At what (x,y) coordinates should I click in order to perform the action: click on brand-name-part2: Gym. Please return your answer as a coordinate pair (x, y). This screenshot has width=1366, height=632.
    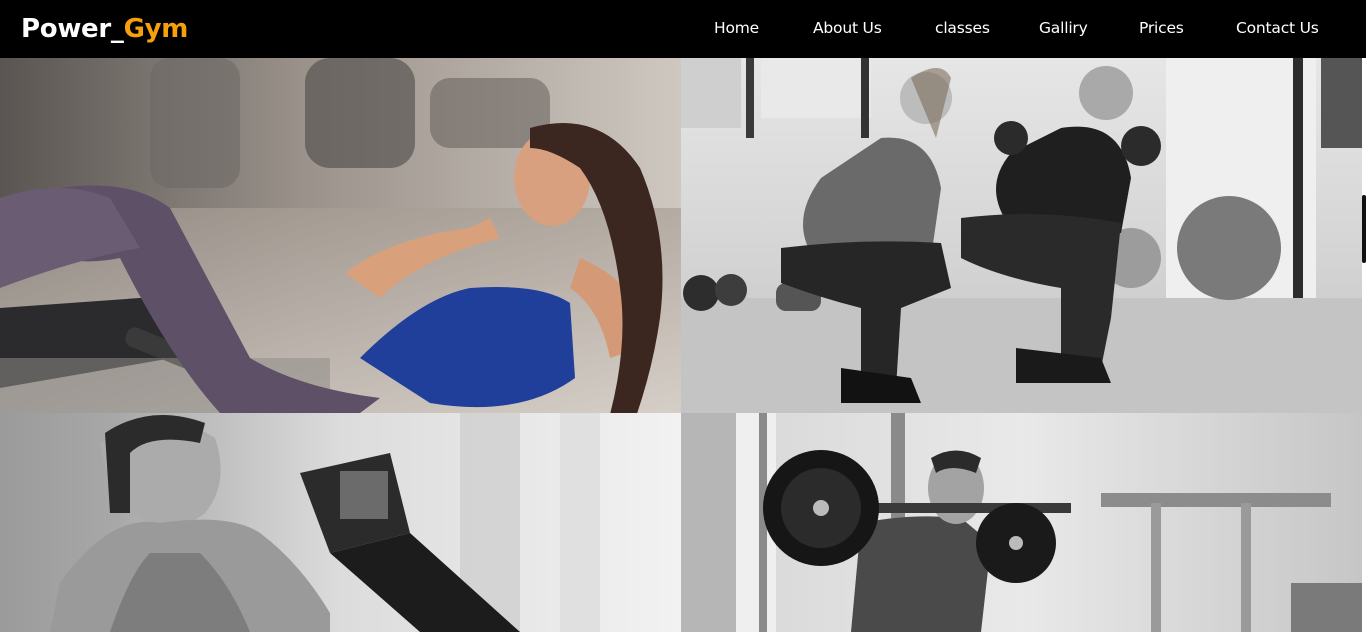
    Looking at the image, I should click on (156, 29).